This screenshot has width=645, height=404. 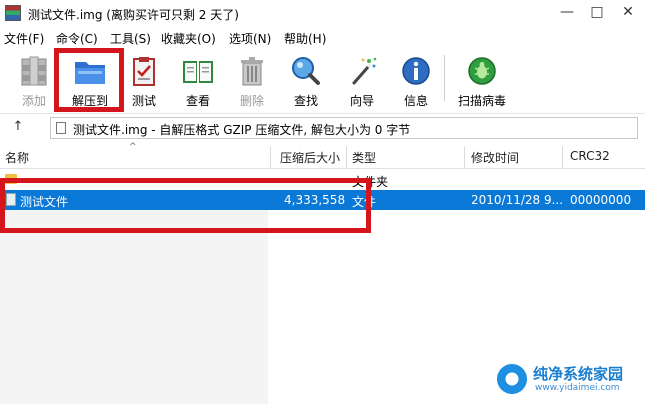 I want to click on watermark-url: www.yidaimei.com, so click(x=577, y=388).